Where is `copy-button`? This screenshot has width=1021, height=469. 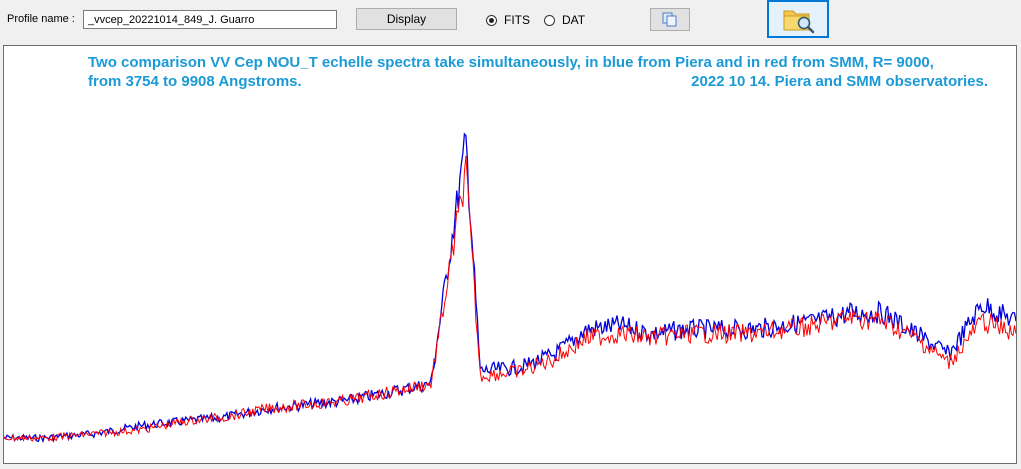 copy-button is located at coordinates (670, 19).